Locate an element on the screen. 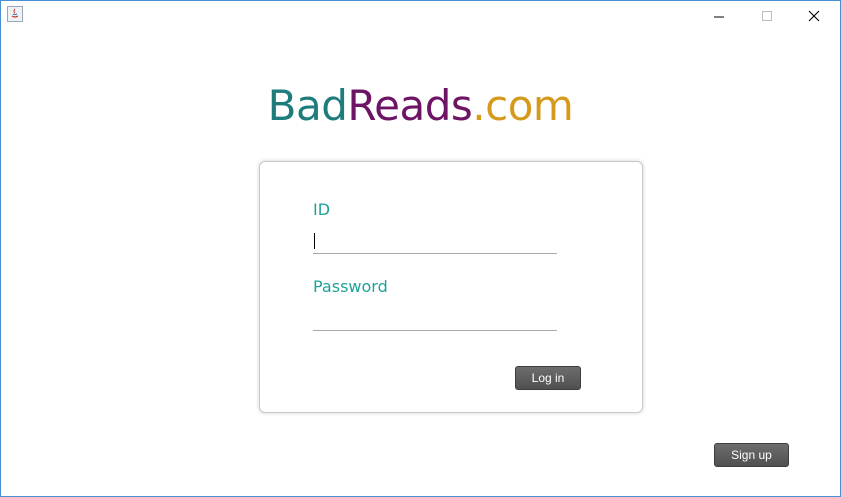 This screenshot has width=841, height=497. text-caret is located at coordinates (314, 241).